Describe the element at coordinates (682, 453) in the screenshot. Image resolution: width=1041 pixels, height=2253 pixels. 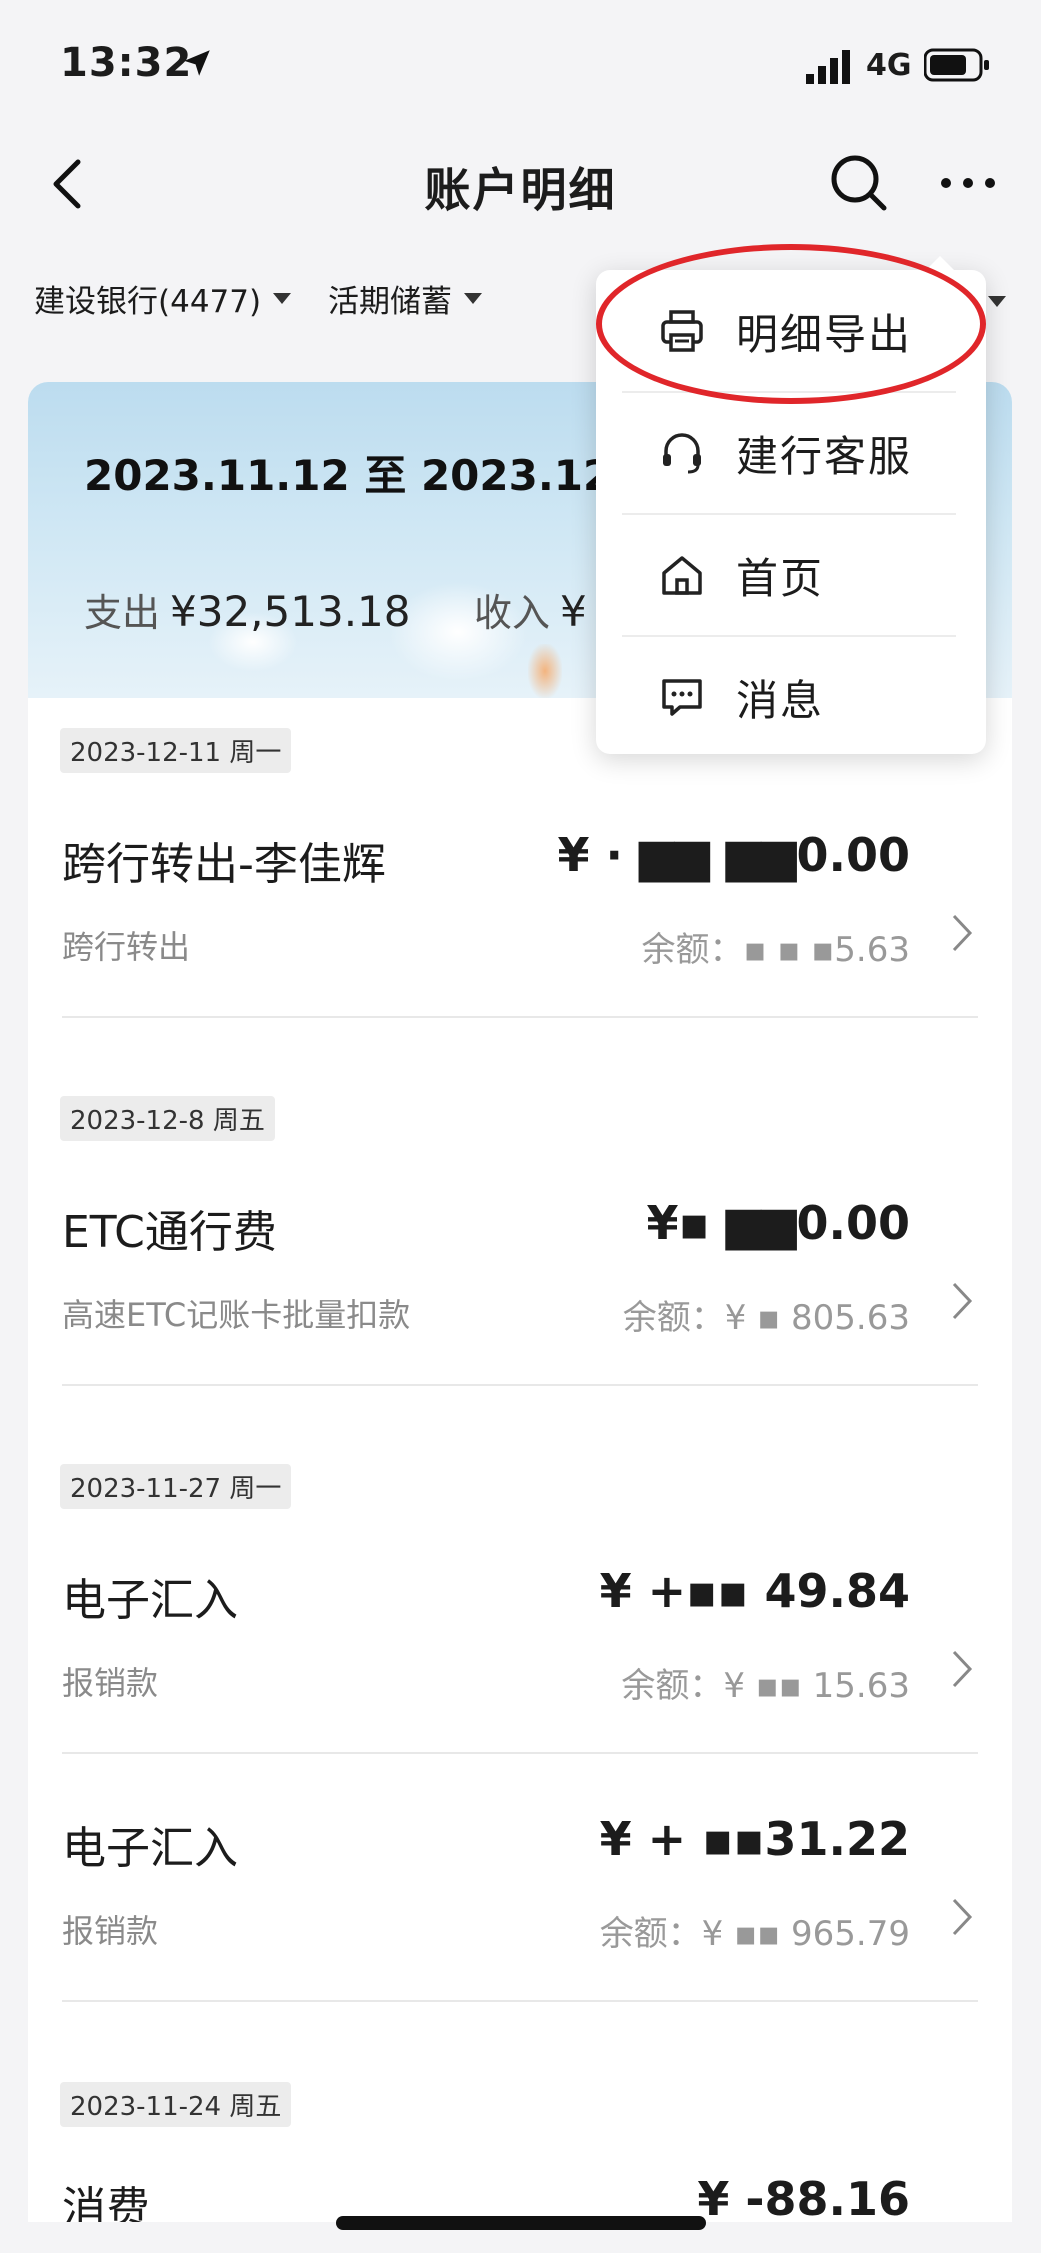
I see `headset-icon` at that location.